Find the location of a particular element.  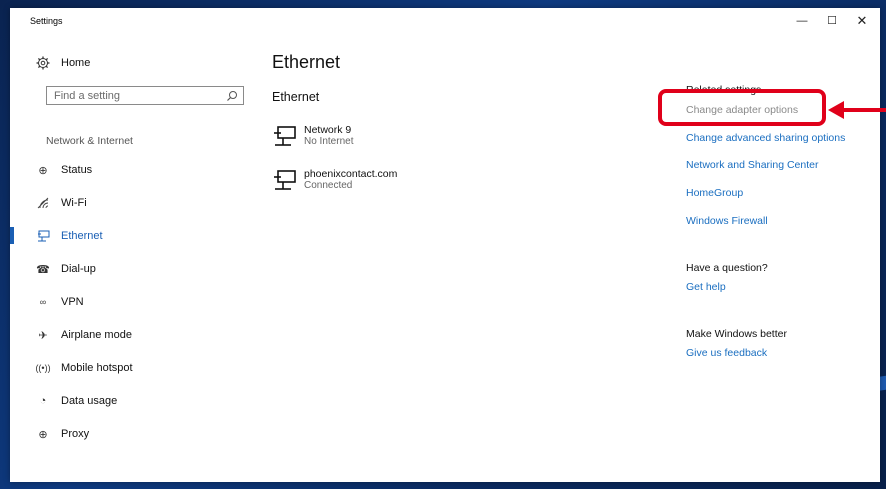

network-name: Network 9 is located at coordinates (328, 130).